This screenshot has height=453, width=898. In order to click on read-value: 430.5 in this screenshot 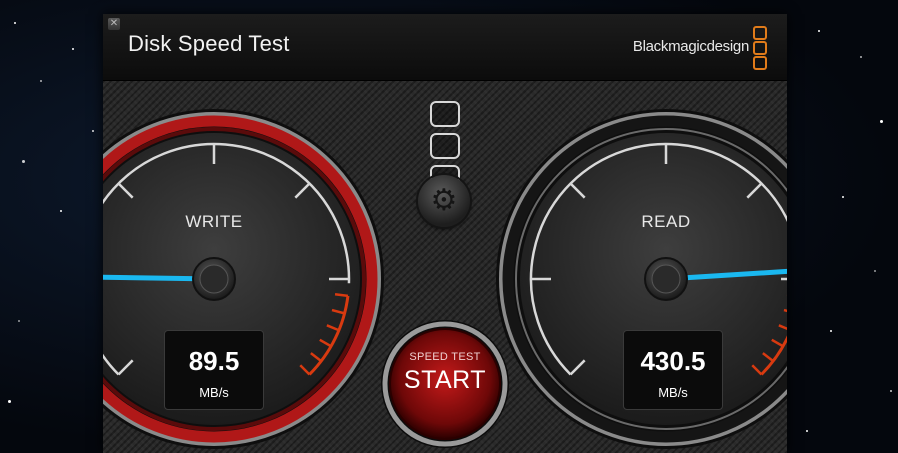, I will do `click(673, 361)`.